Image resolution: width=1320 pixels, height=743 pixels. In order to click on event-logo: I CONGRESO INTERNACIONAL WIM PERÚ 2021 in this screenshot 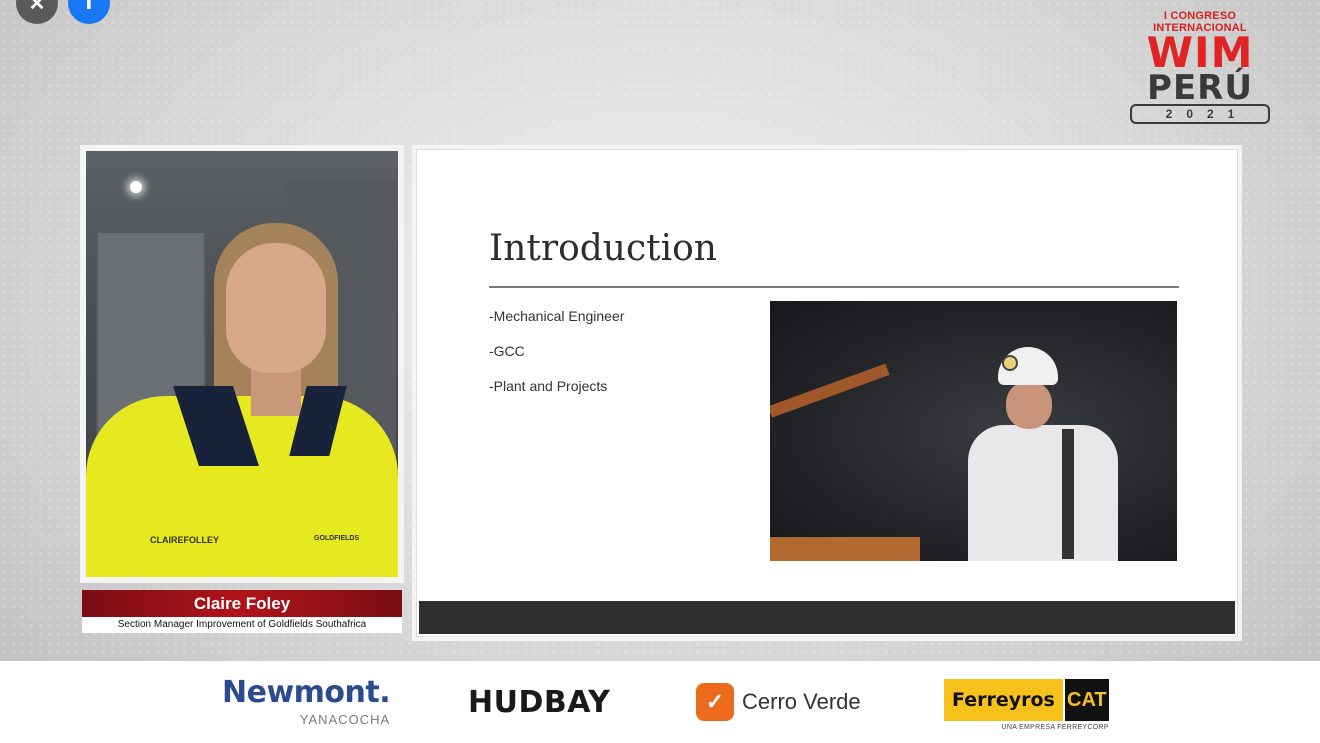, I will do `click(1200, 67)`.